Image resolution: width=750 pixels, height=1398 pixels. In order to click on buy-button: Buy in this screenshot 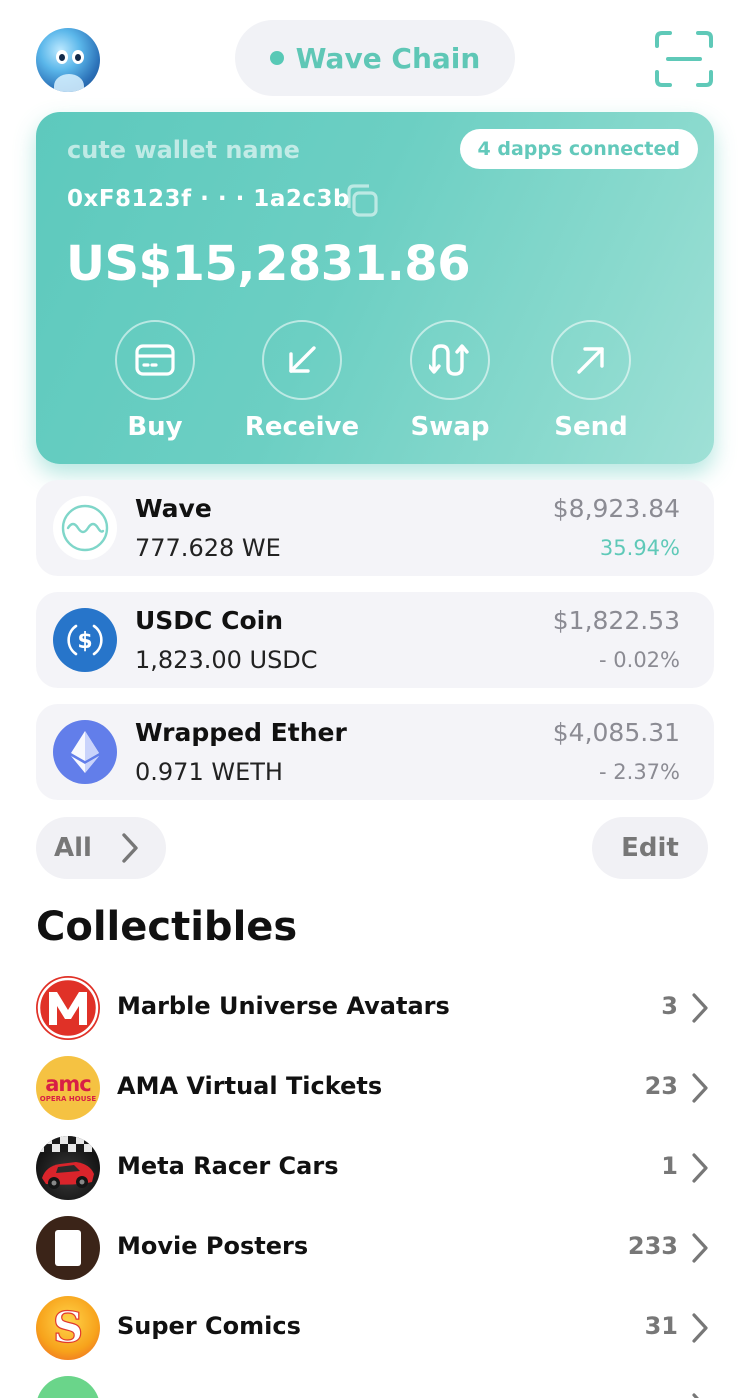, I will do `click(155, 381)`.